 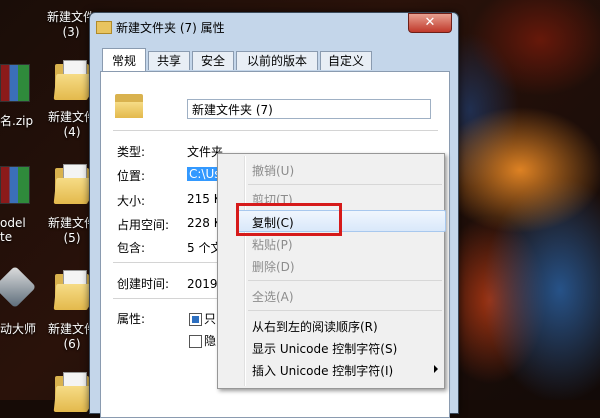 What do you see at coordinates (210, 319) in the screenshot?
I see `readonly-label: 只` at bounding box center [210, 319].